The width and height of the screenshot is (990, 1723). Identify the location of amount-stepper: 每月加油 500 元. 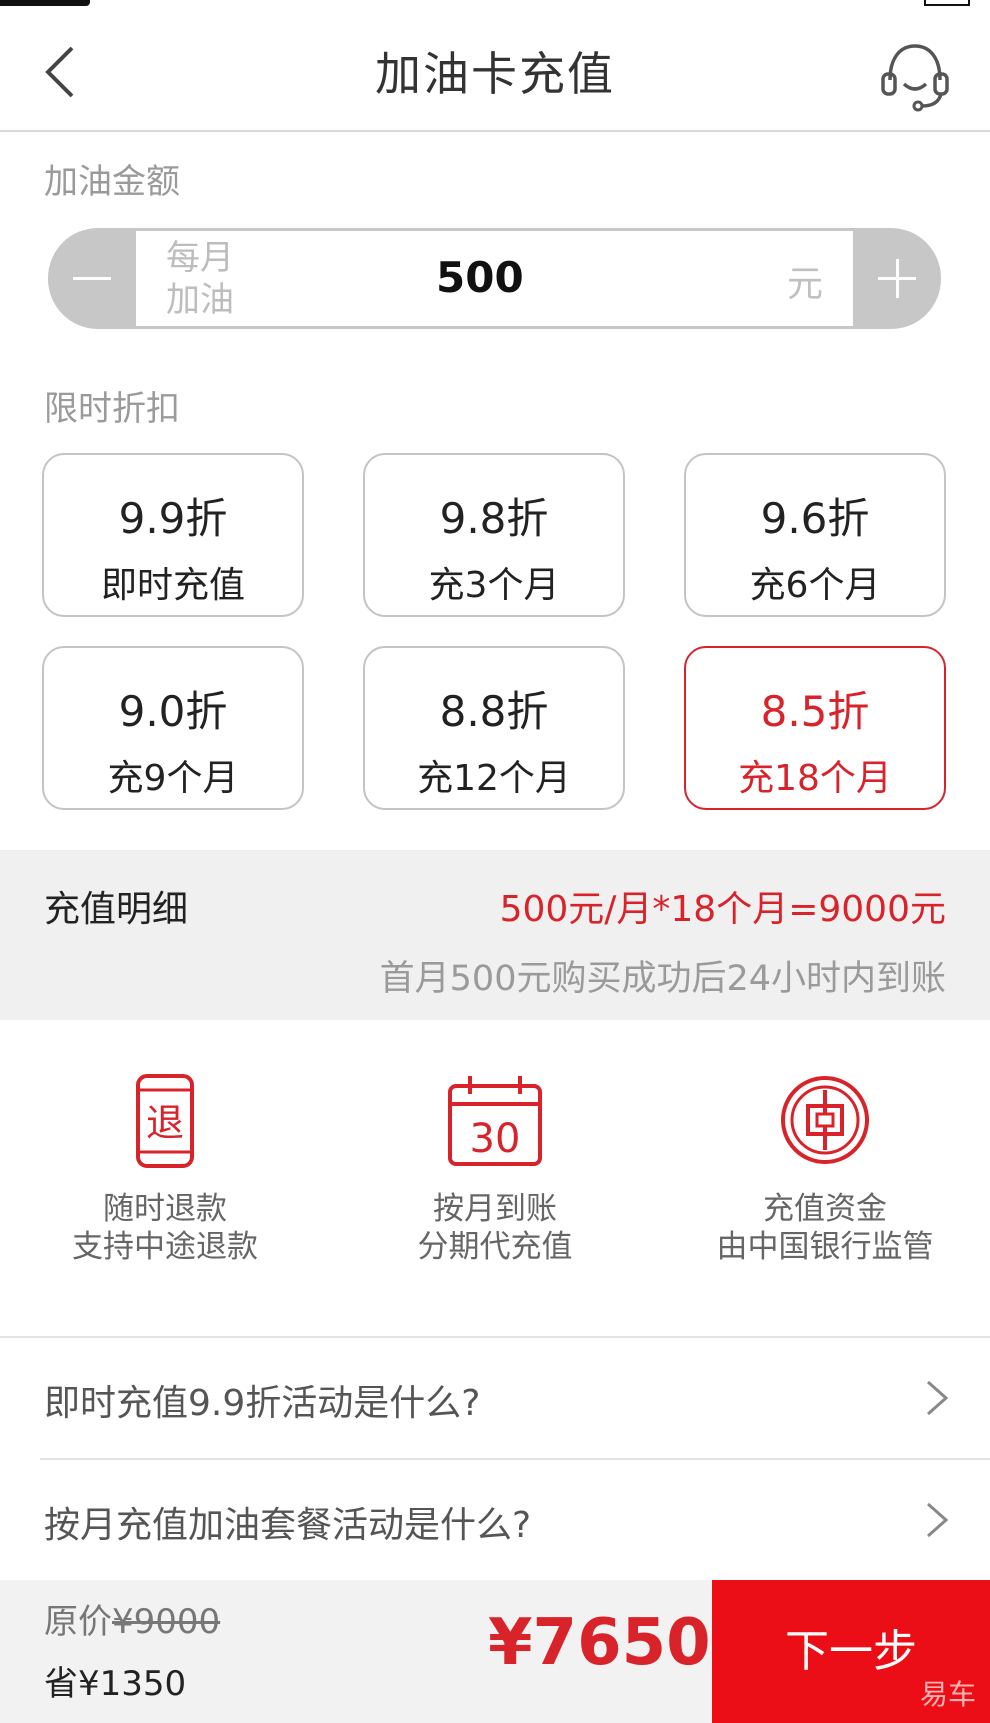
(494, 278).